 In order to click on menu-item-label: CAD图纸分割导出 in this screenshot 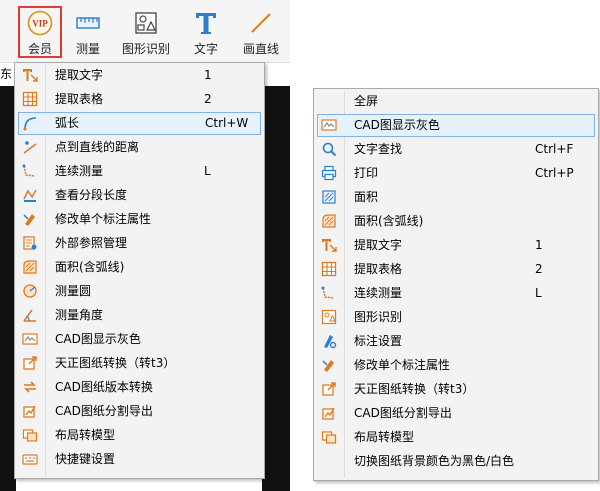, I will do `click(104, 411)`.